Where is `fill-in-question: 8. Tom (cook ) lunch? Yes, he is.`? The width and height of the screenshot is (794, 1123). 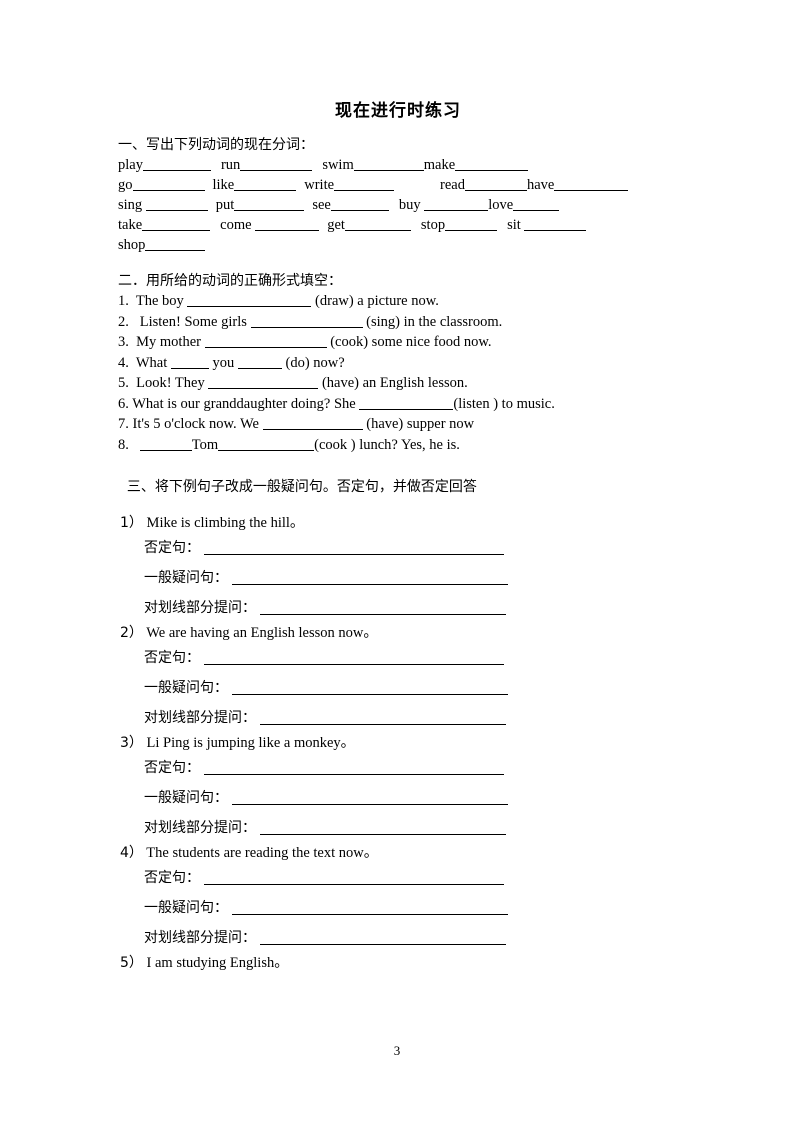 fill-in-question: 8. Tom (cook ) lunch? Yes, he is. is located at coordinates (398, 445).